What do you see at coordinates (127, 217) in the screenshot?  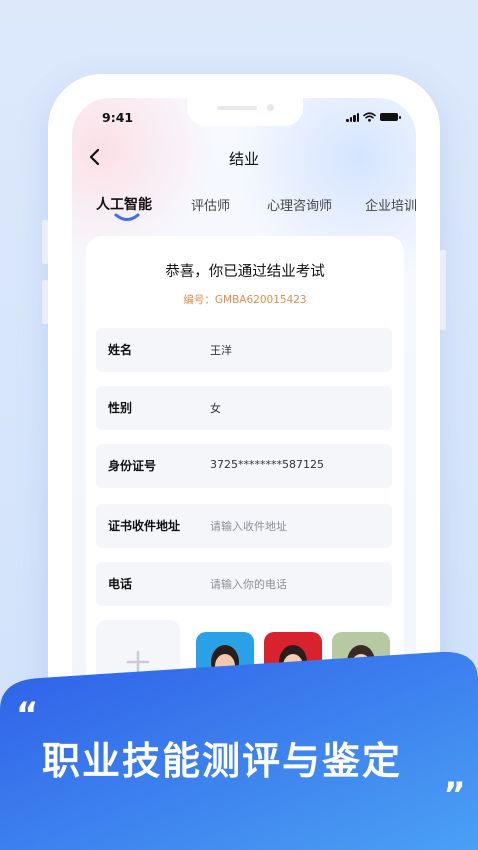 I see `tab-active-indicator` at bounding box center [127, 217].